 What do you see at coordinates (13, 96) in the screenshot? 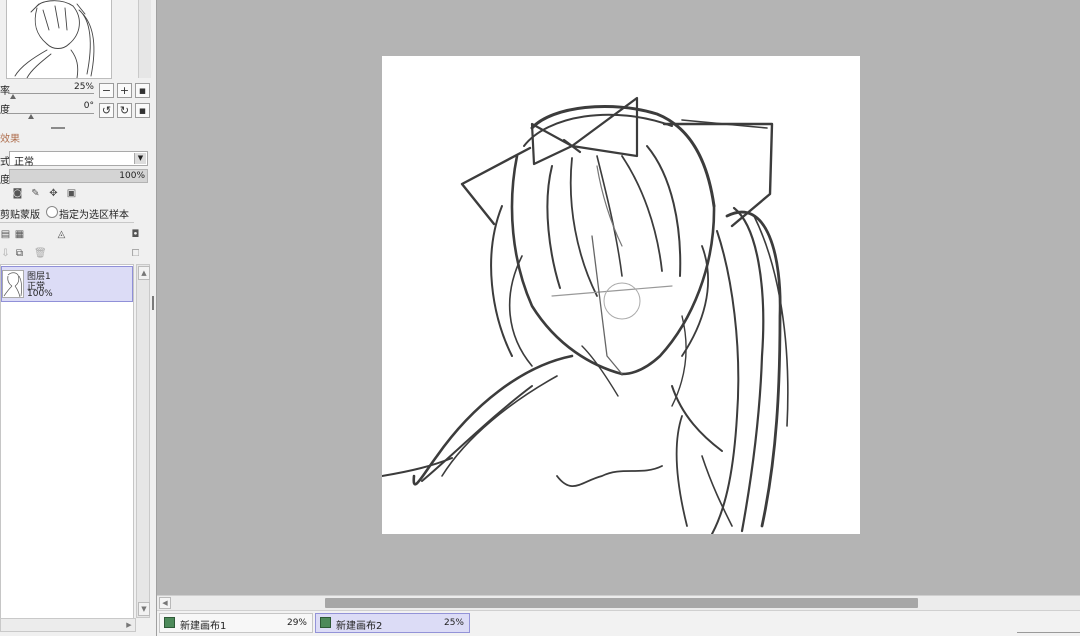
I see `zoom-slider-handle` at bounding box center [13, 96].